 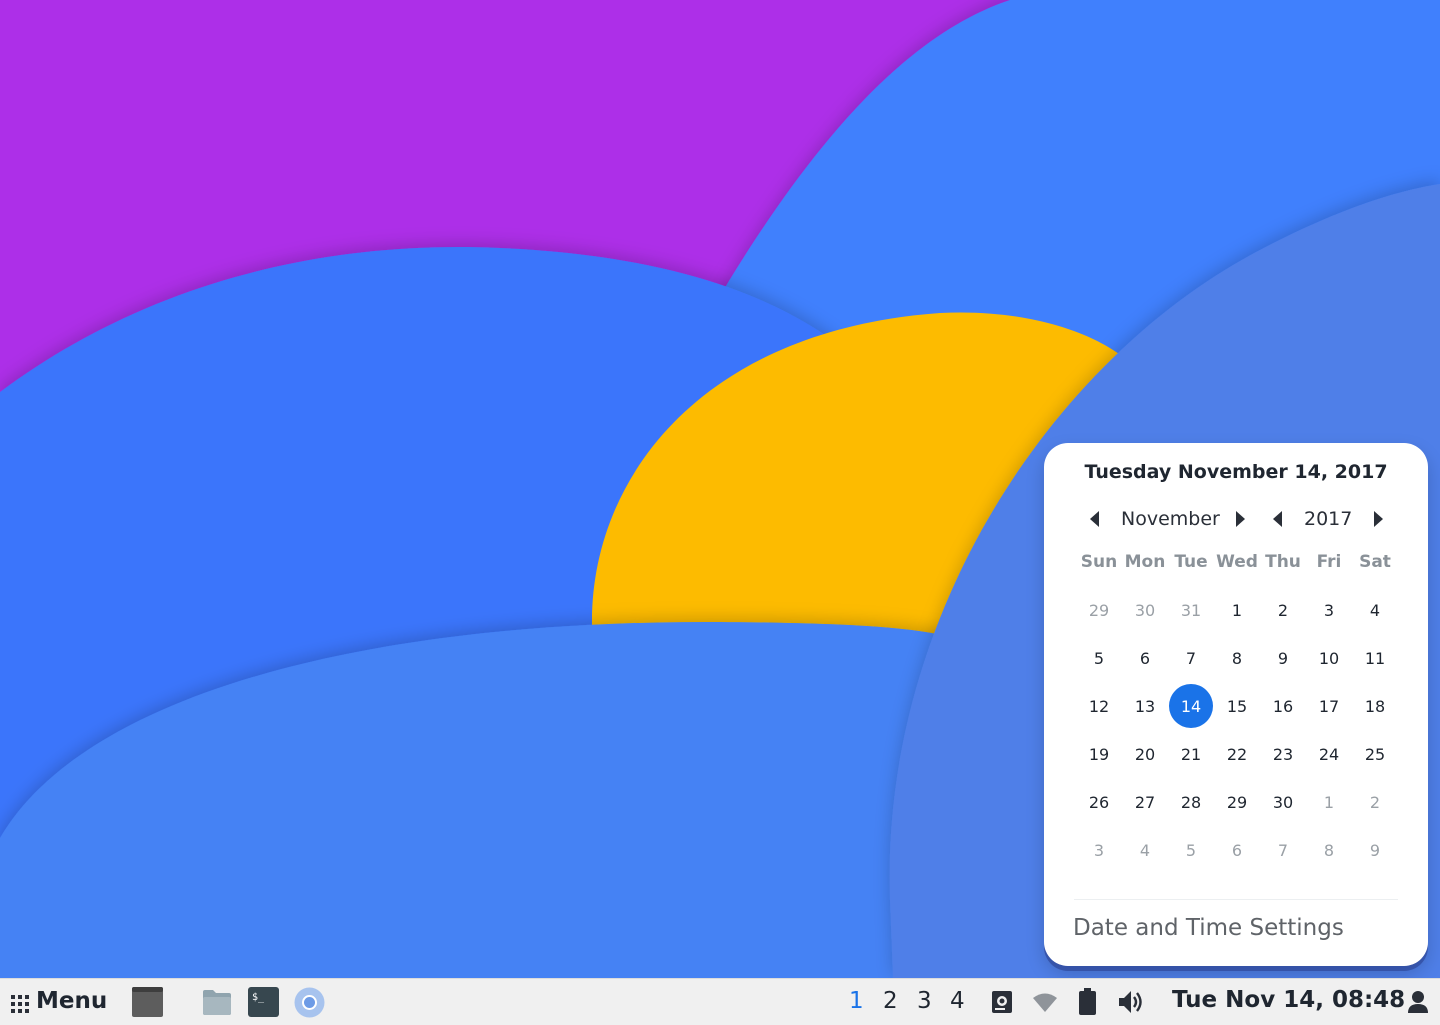 I want to click on day-number: 26, so click(x=1099, y=802).